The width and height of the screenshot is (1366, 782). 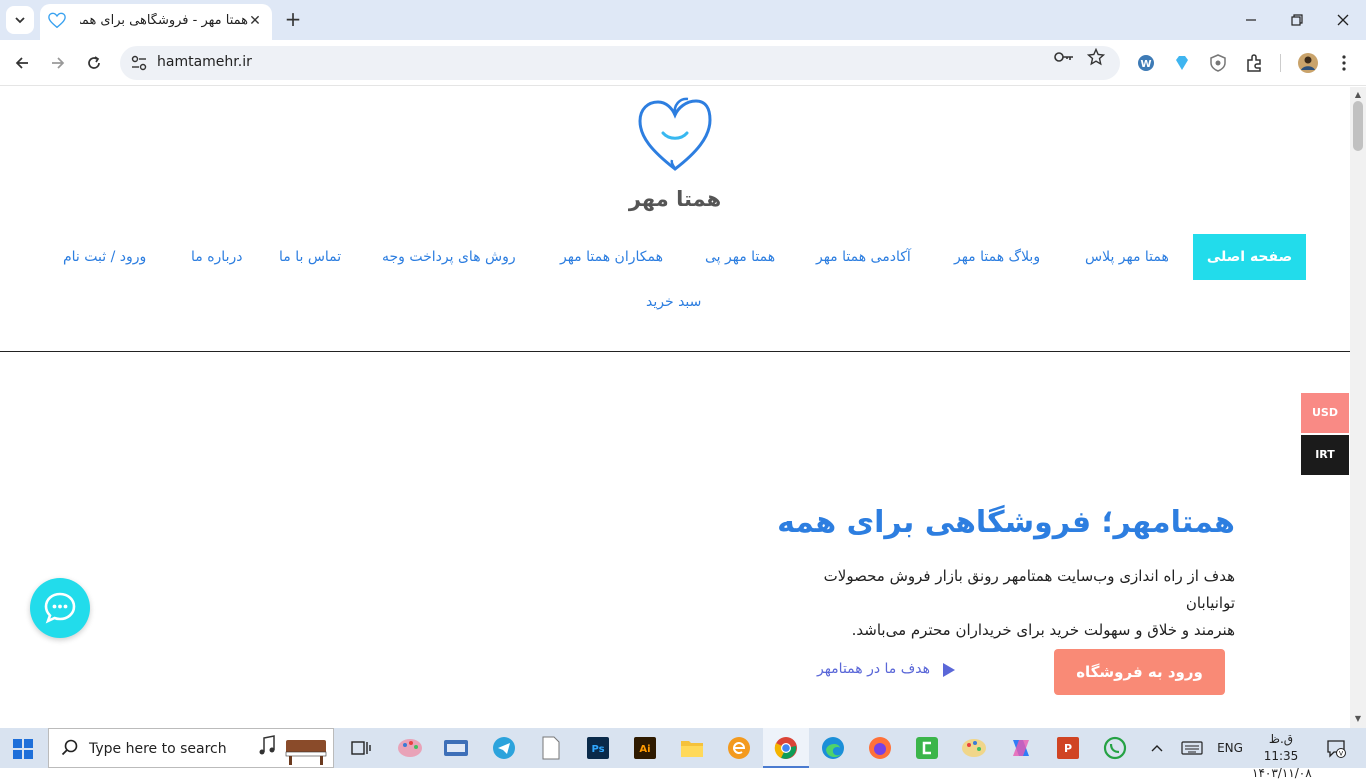 What do you see at coordinates (69, 747) in the screenshot?
I see `search-icon` at bounding box center [69, 747].